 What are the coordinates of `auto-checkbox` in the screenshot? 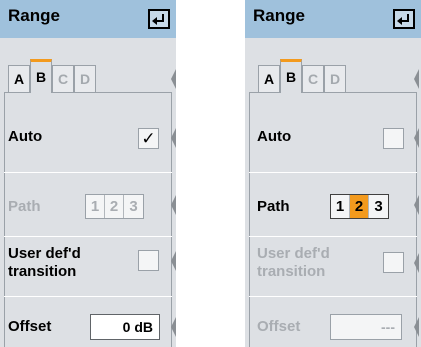 It's located at (393, 138).